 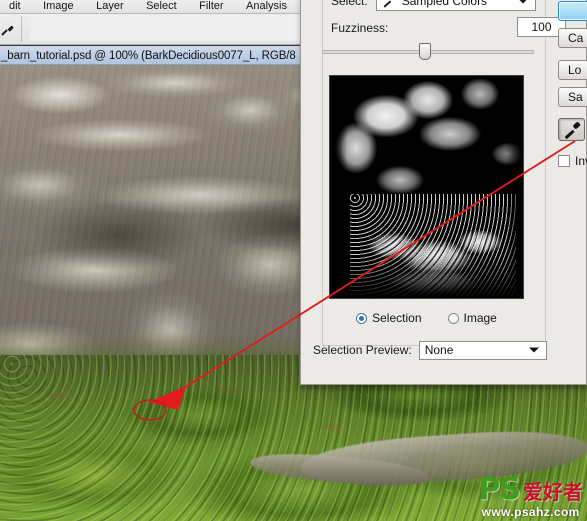 What do you see at coordinates (110, 6) in the screenshot?
I see `menu-item-layer: Layer` at bounding box center [110, 6].